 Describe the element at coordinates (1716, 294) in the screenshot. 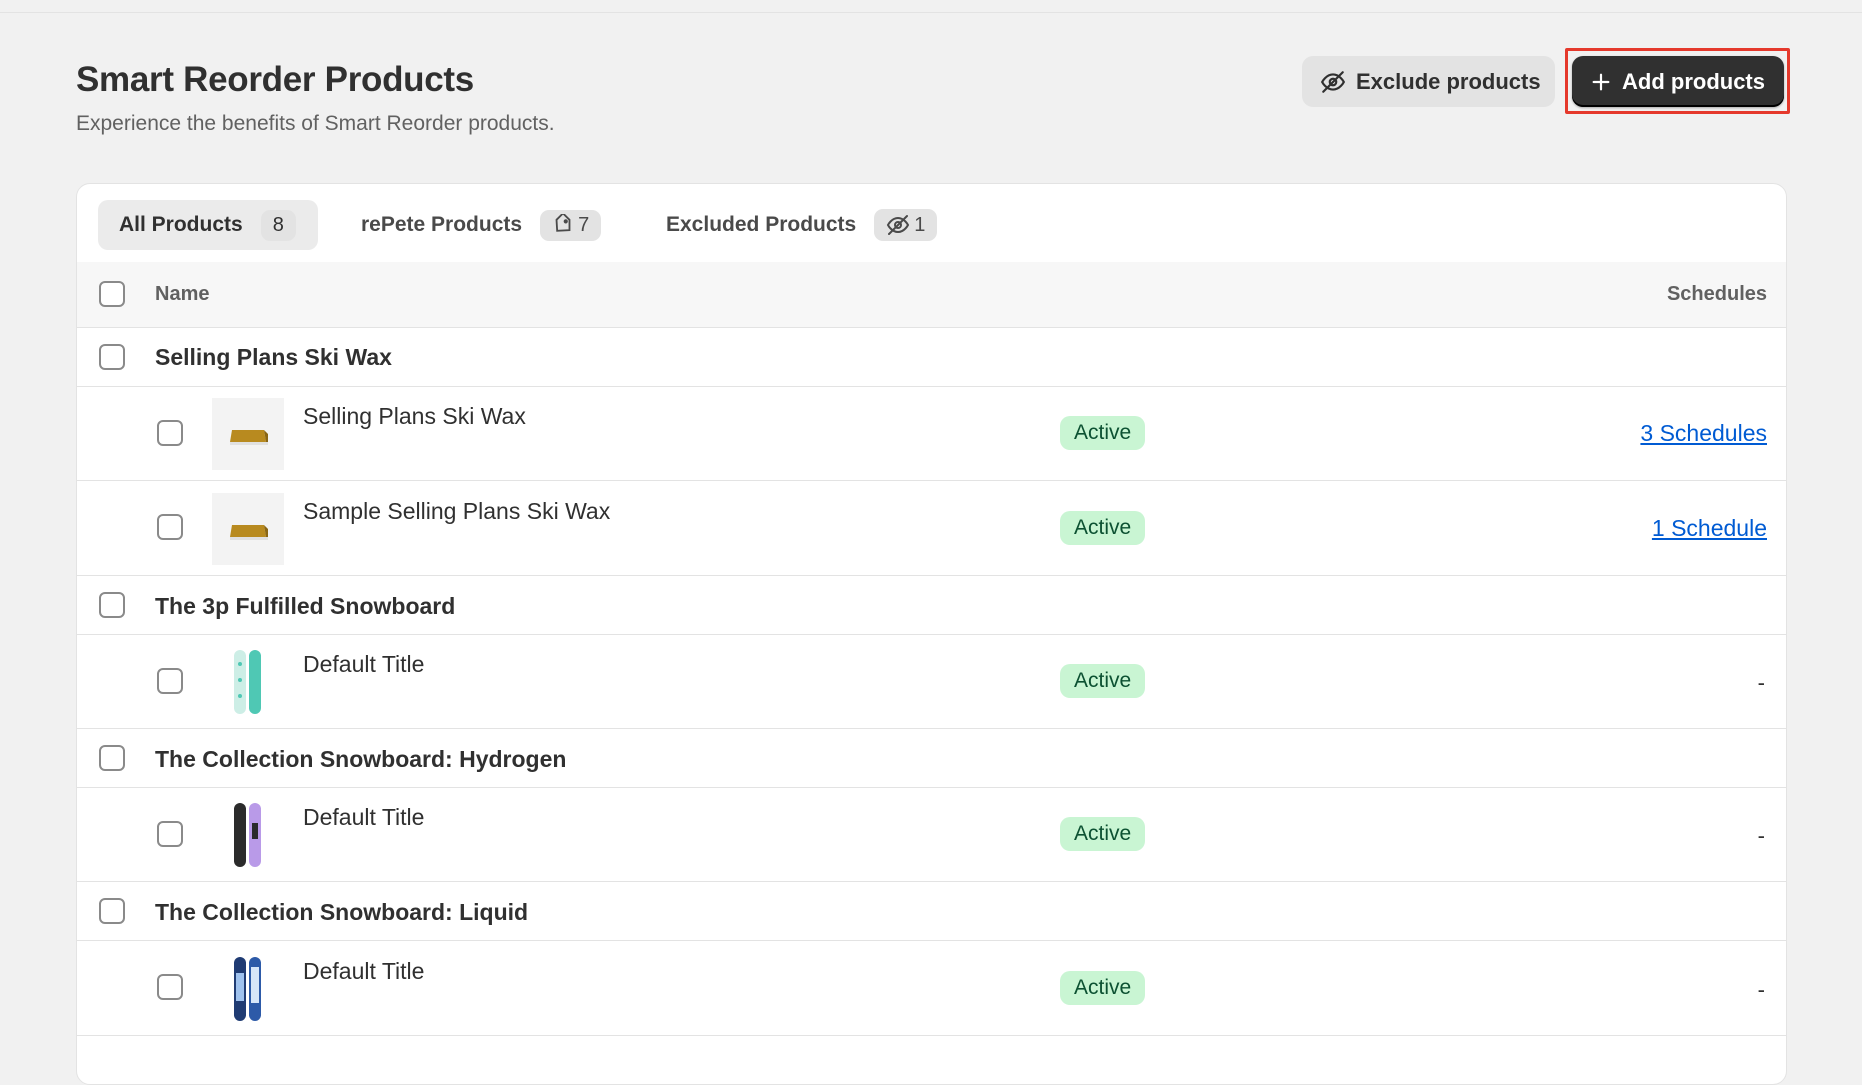

I see `column-schedules: Schedules` at that location.